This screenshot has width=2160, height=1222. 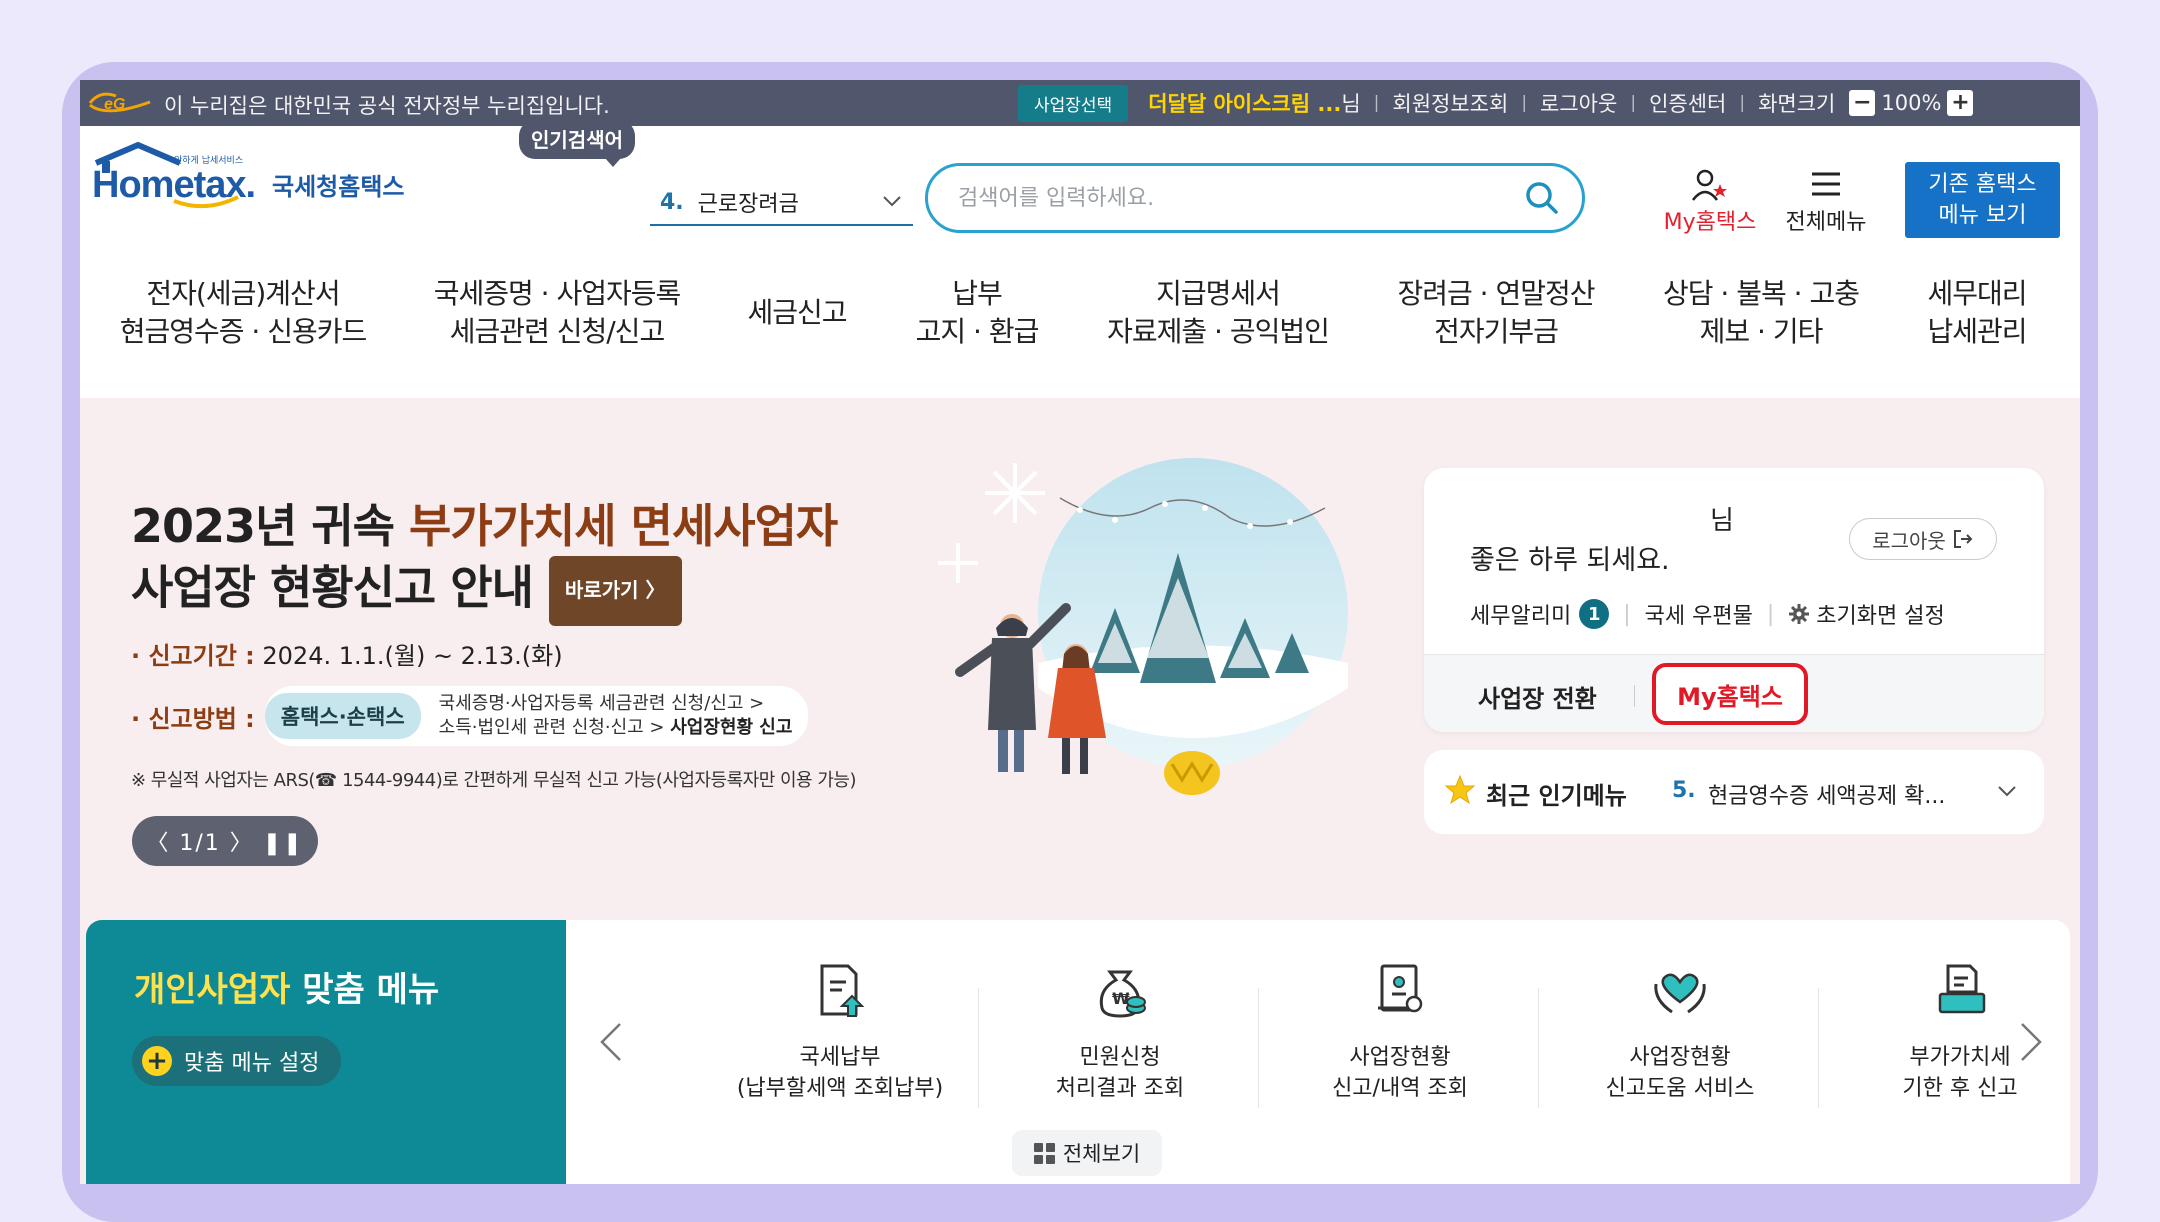 What do you see at coordinates (1963, 539) in the screenshot?
I see `logout-icon` at bounding box center [1963, 539].